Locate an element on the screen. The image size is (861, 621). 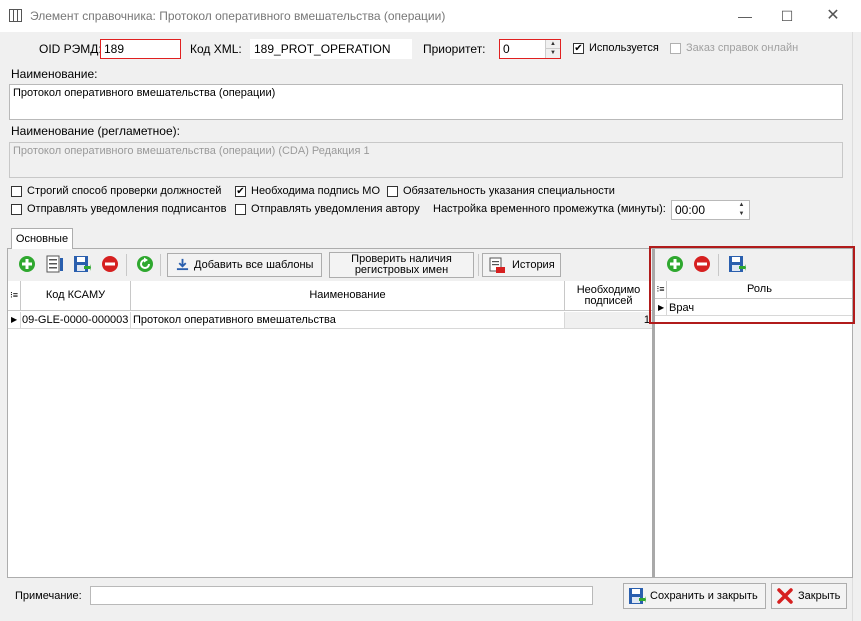
online-orders-checkbox is located at coordinates (675, 48).